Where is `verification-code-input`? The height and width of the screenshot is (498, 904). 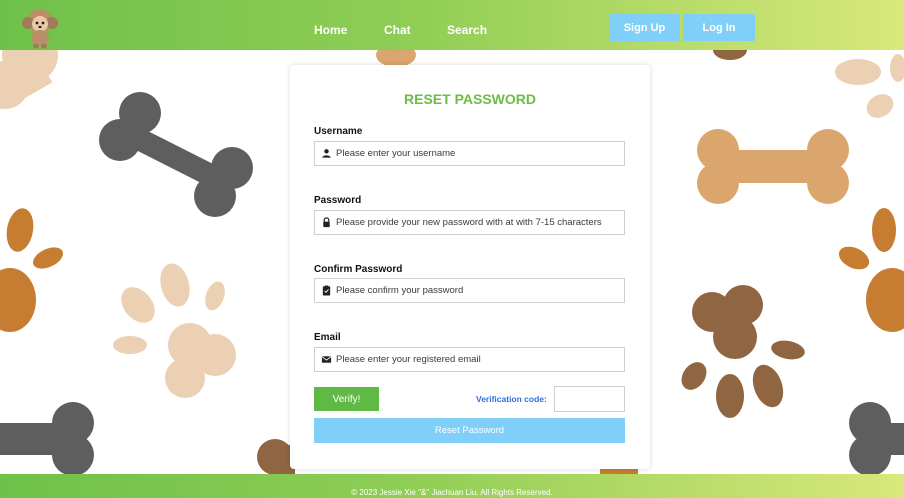
verification-code-input is located at coordinates (589, 399).